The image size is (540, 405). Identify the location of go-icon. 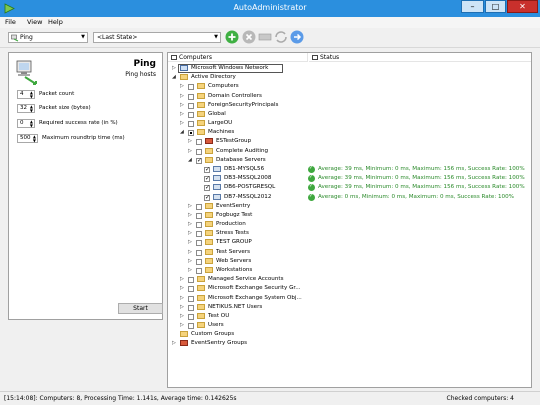
(297, 37).